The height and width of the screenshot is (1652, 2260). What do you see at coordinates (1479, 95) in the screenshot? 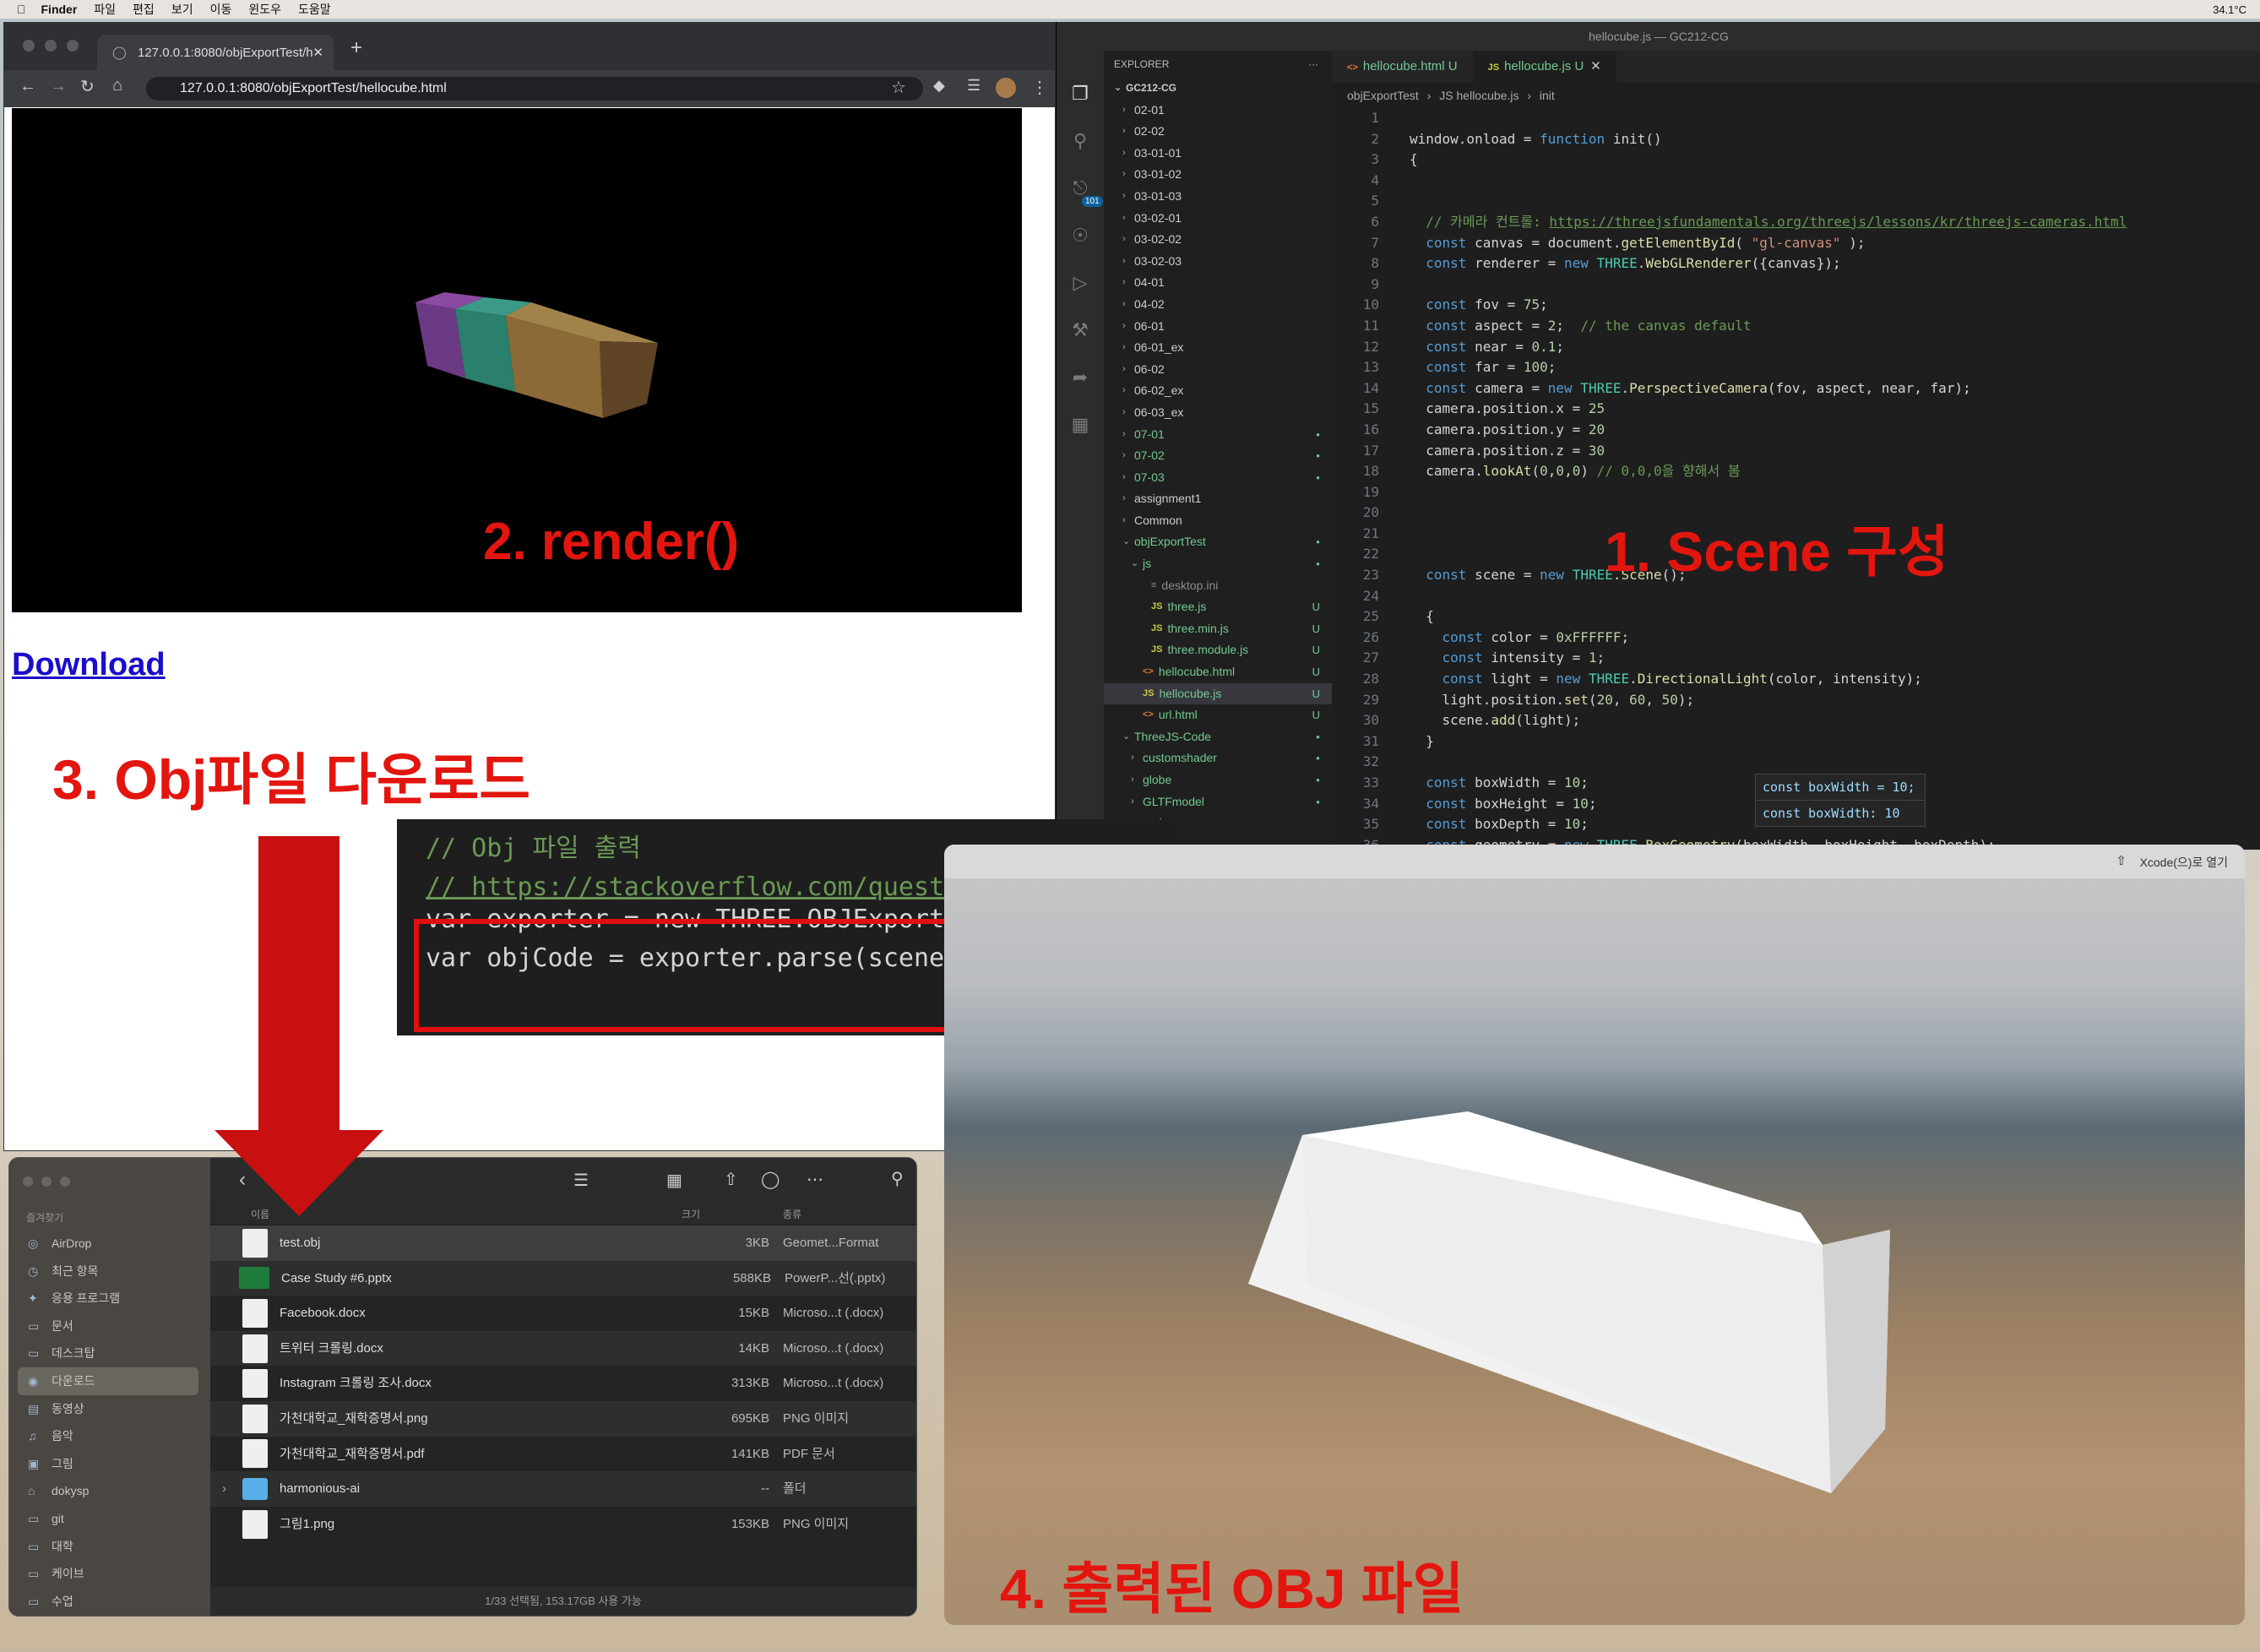
I see `breadcrumb-file: JS hellocube.js` at bounding box center [1479, 95].